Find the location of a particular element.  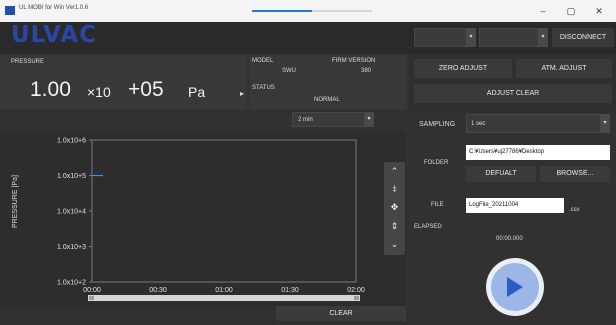

maximize-button: ▢ is located at coordinates (571, 11).